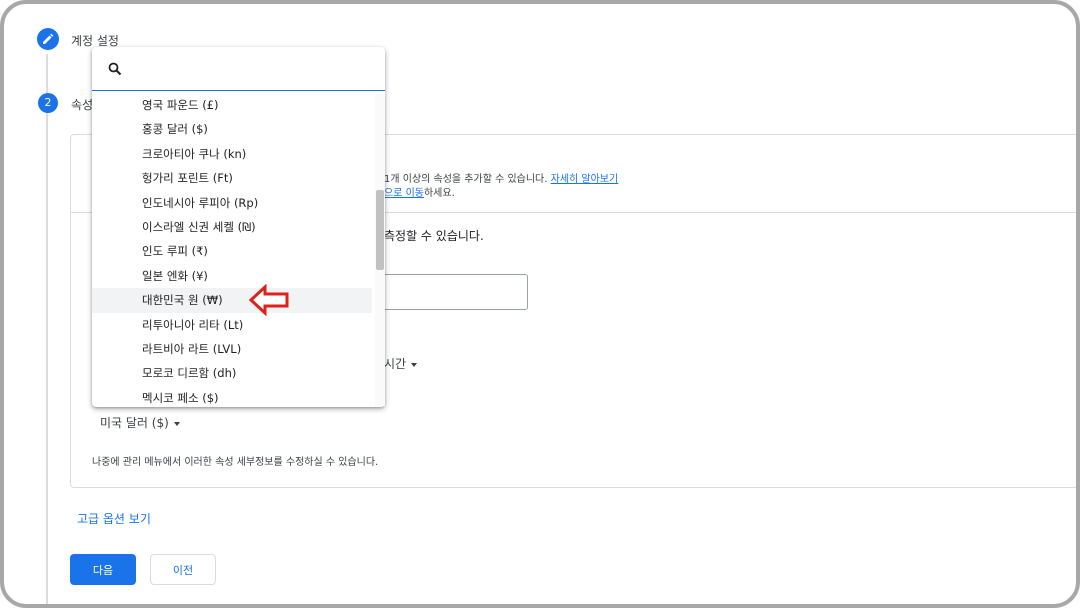 This screenshot has height=608, width=1080. Describe the element at coordinates (455, 292) in the screenshot. I see `property-name-input` at that location.